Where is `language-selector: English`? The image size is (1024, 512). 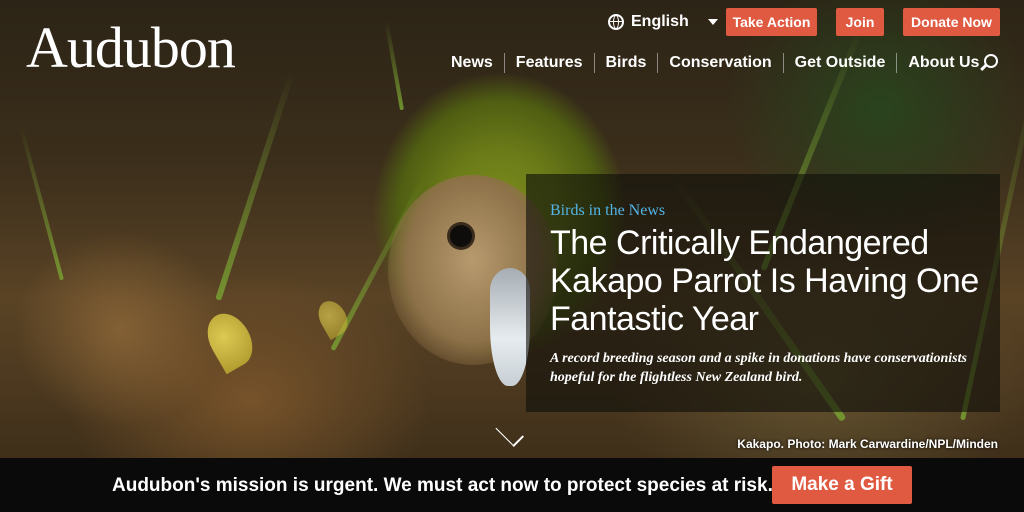
language-selector: English is located at coordinates (663, 22).